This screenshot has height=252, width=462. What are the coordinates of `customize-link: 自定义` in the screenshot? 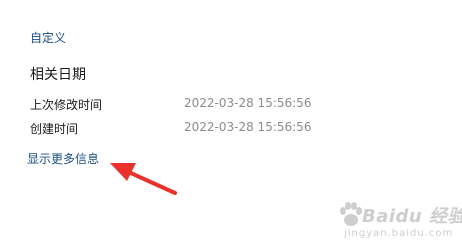 It's located at (48, 37).